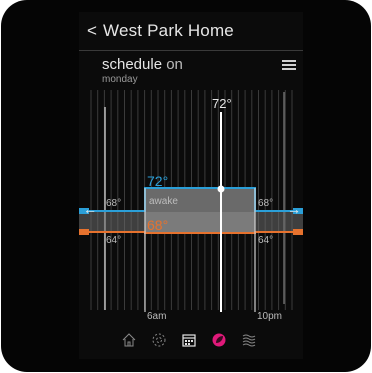 The width and height of the screenshot is (372, 373). What do you see at coordinates (249, 340) in the screenshot?
I see `heat-waves-icon` at bounding box center [249, 340].